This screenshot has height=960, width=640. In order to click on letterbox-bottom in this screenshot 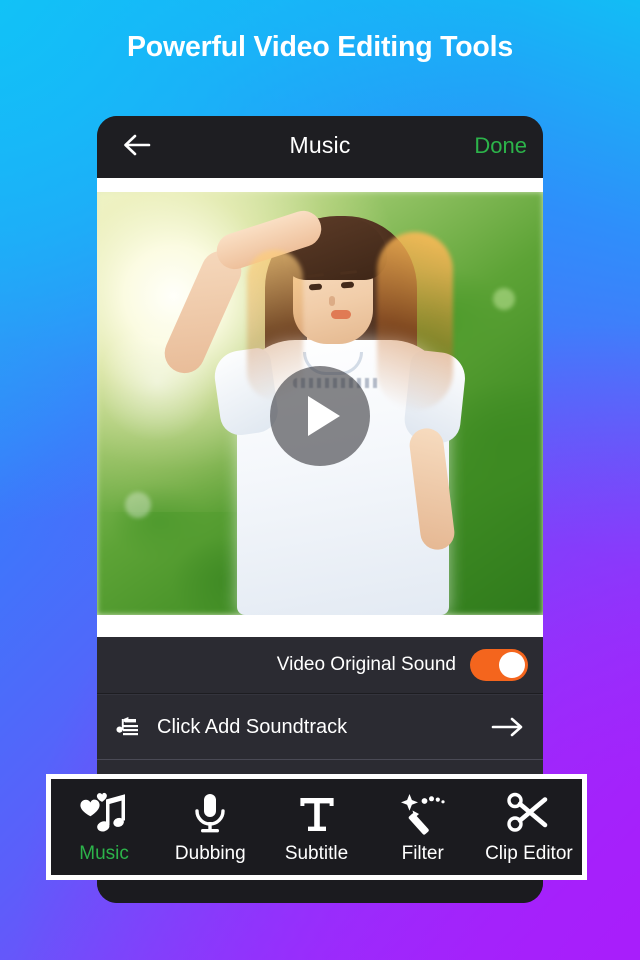, I will do `click(320, 626)`.